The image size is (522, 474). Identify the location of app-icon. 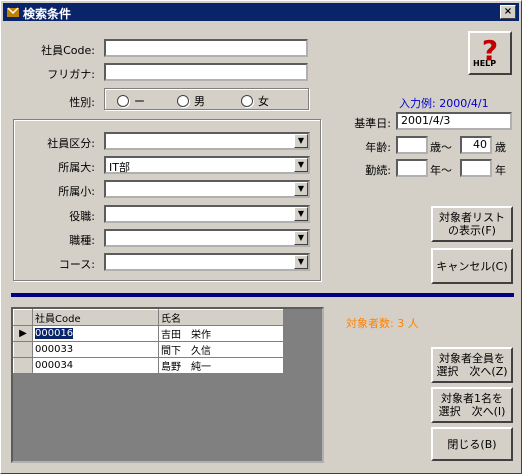
(13, 12).